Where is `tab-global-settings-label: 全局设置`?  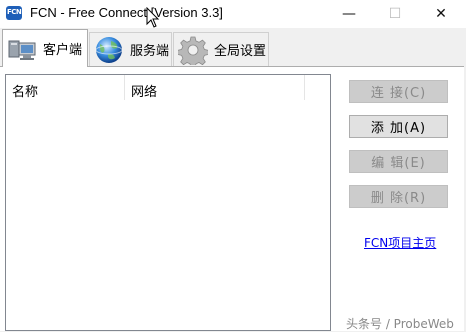 tab-global-settings-label: 全局设置 is located at coordinates (240, 51).